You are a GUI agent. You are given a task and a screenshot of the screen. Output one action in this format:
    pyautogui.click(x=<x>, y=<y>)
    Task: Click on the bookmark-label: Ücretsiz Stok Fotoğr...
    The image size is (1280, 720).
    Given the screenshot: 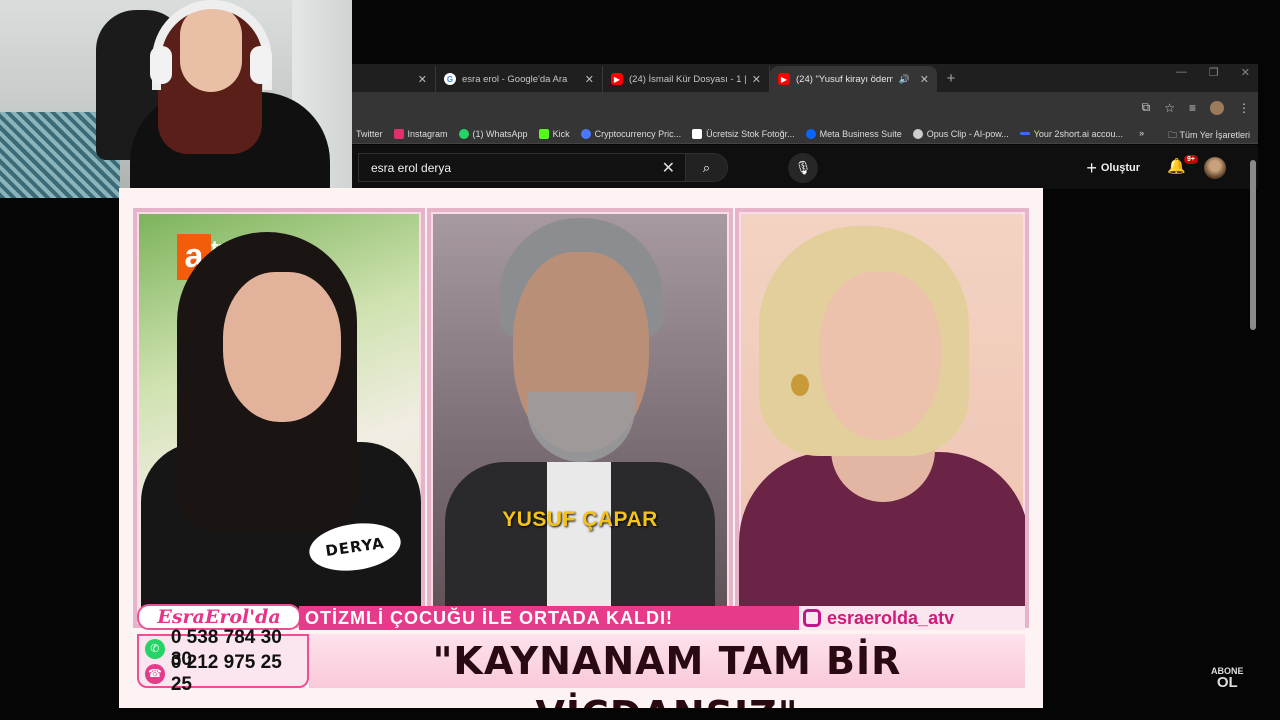 What is the action you would take?
    pyautogui.click(x=750, y=133)
    